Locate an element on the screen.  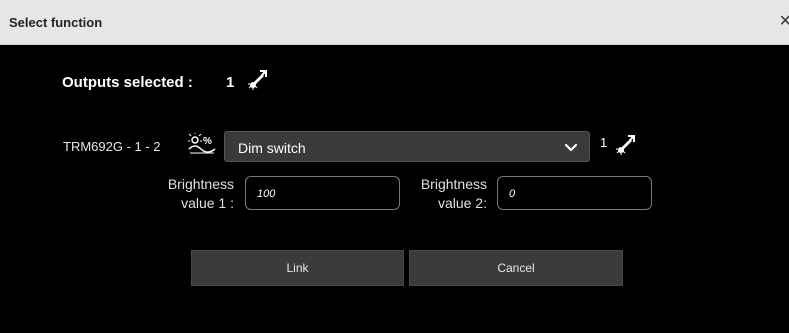
cancel-button: Cancel is located at coordinates (516, 268).